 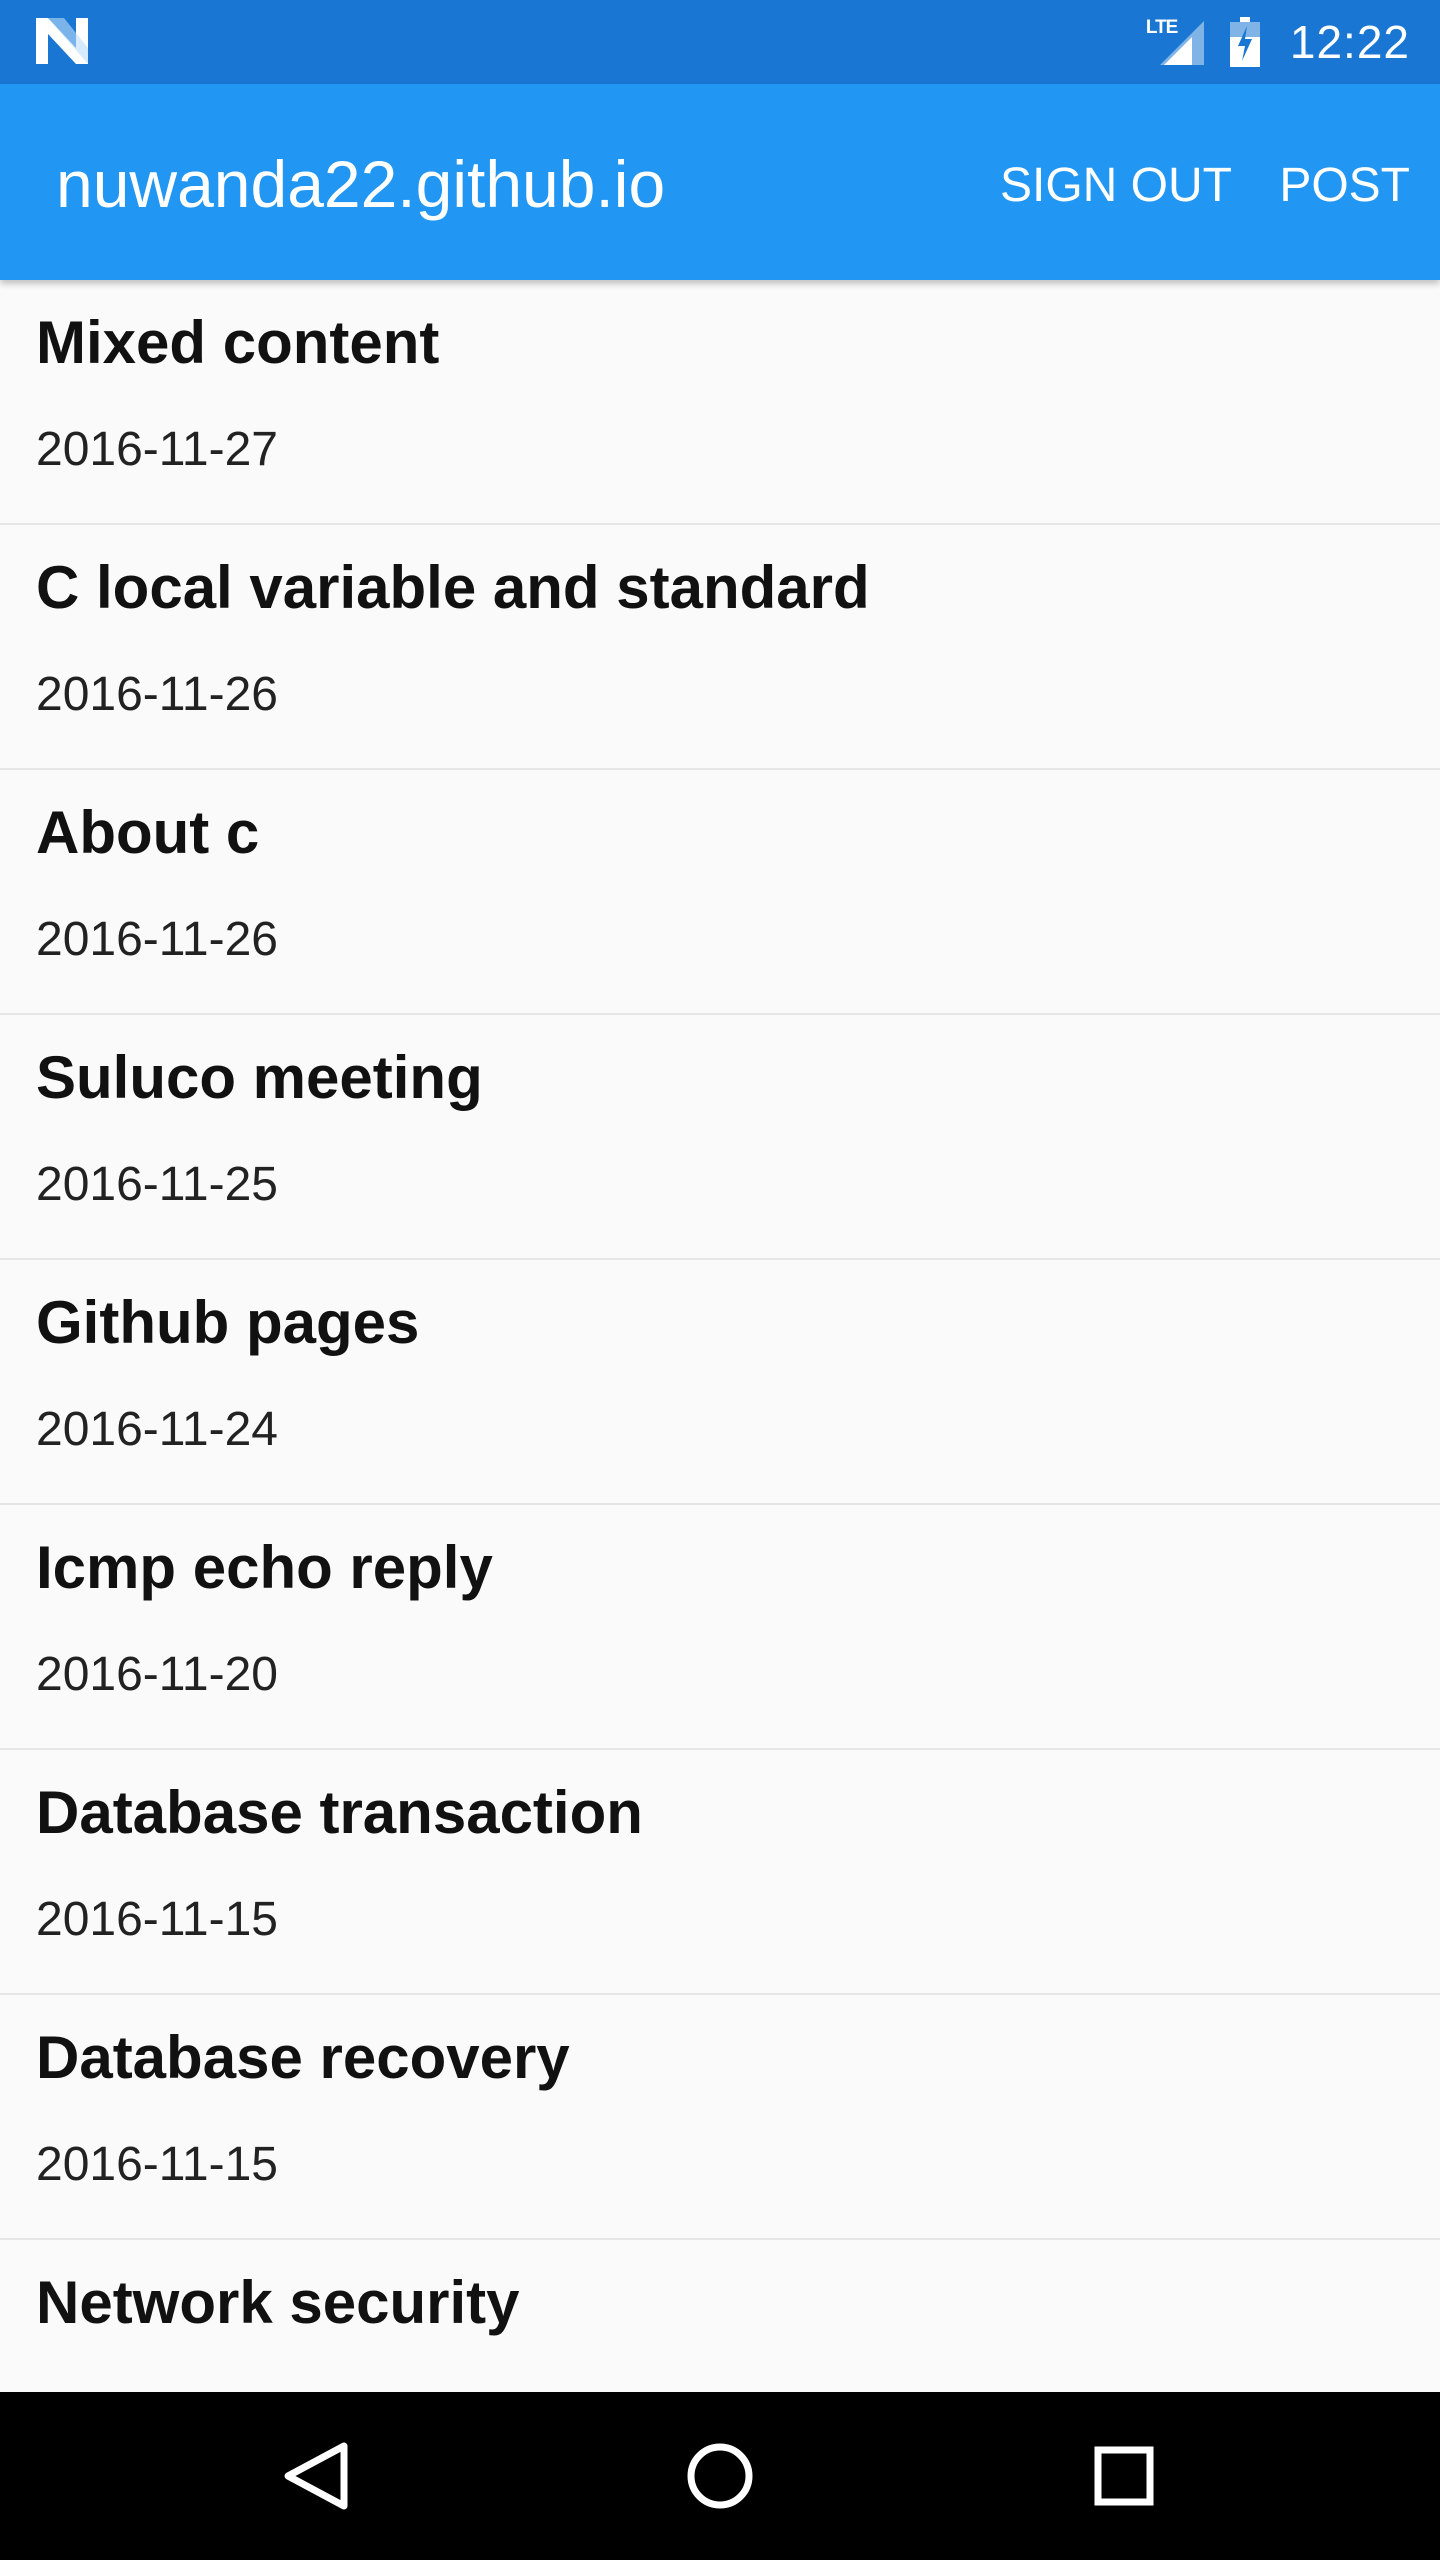 I want to click on list-item: Github pages 2016-11-24, so click(x=720, y=1382).